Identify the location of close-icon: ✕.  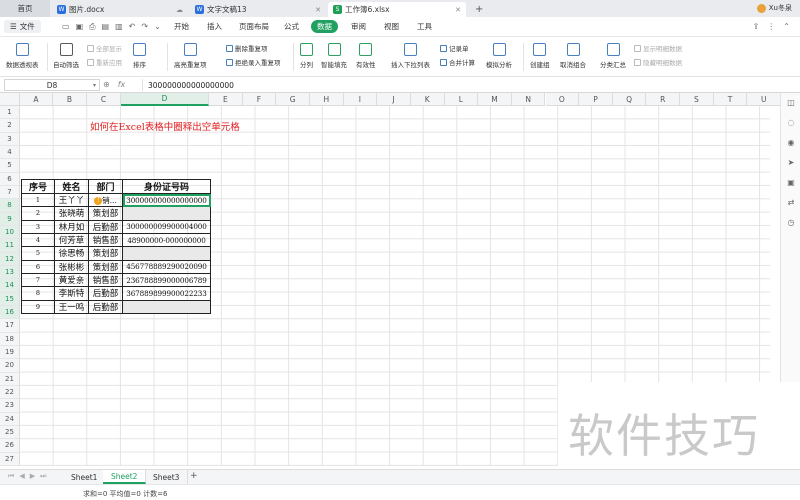
(458, 10).